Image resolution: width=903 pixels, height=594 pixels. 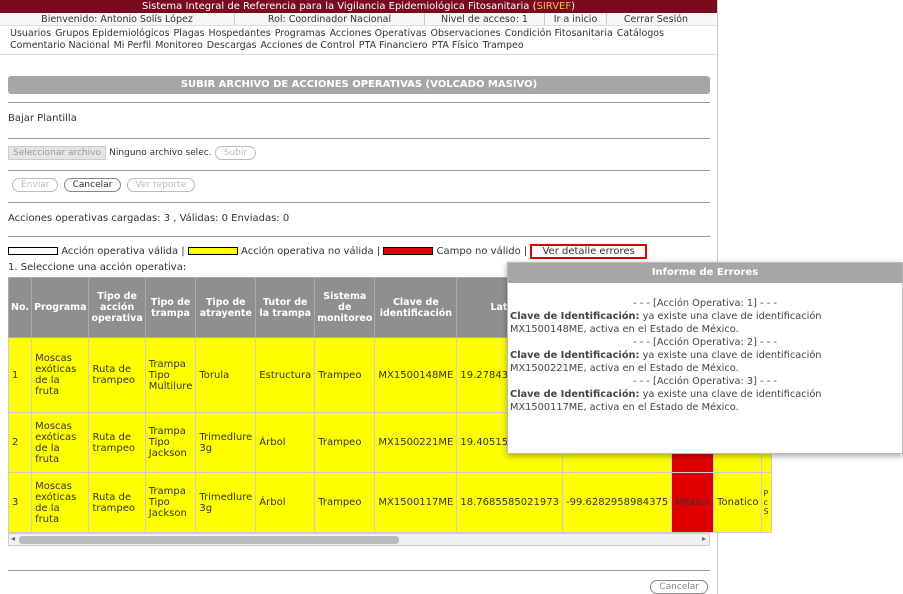 I want to click on menu-item: Observaciones, so click(x=465, y=33).